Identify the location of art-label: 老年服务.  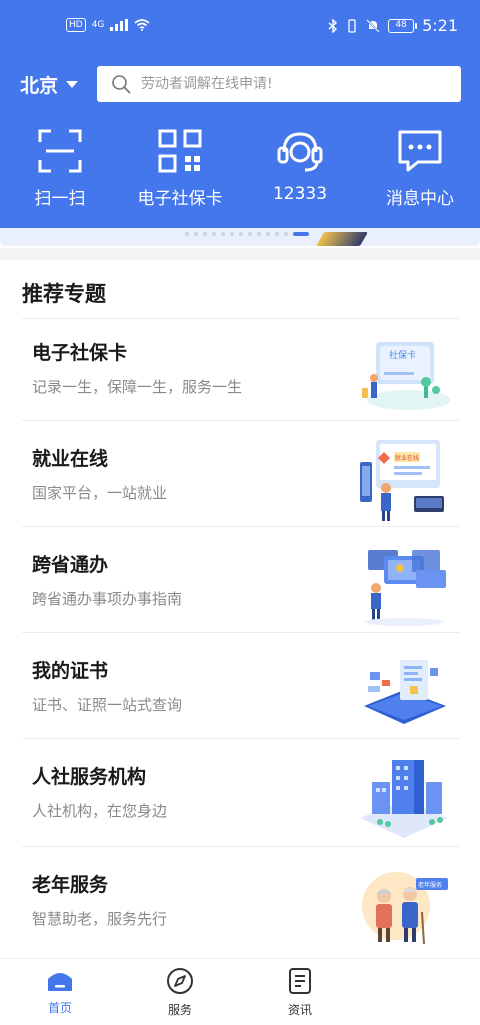
(430, 885).